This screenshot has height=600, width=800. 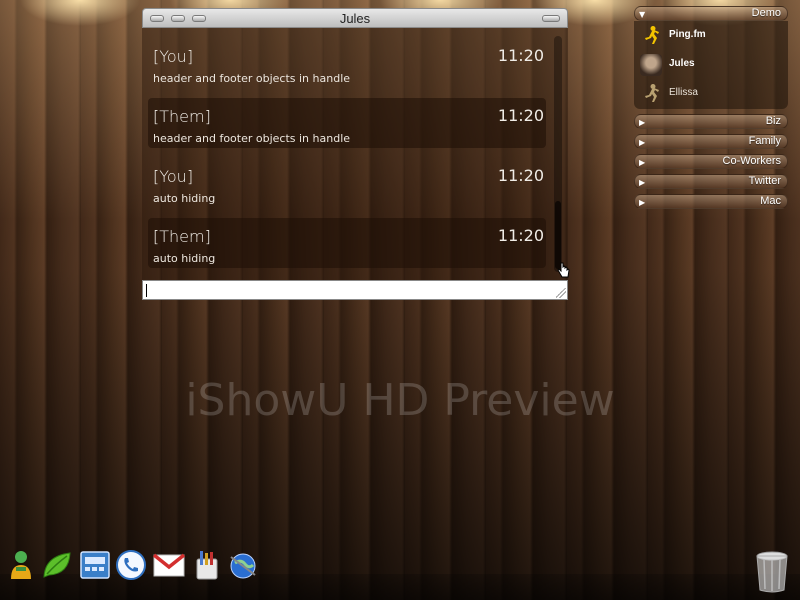 What do you see at coordinates (770, 201) in the screenshot?
I see `group-name: Mac` at bounding box center [770, 201].